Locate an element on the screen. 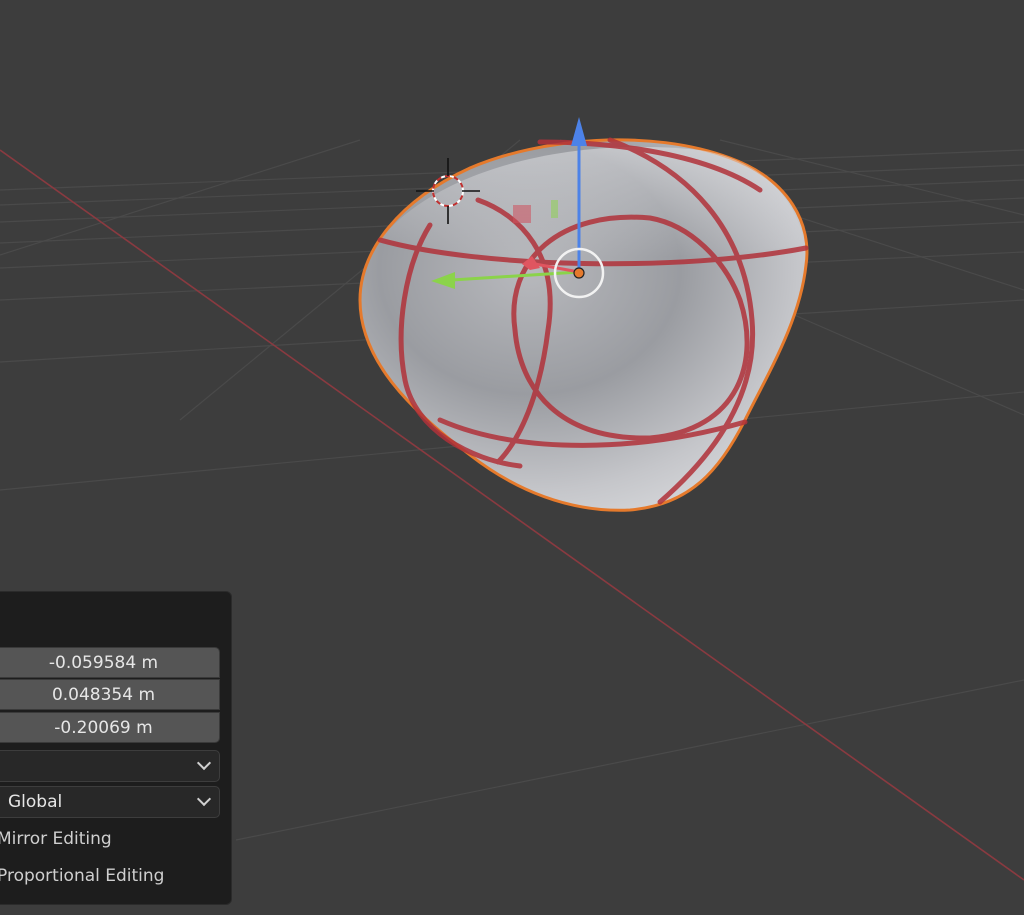 This screenshot has height=915, width=1024. proportional-editing-option: Proportional Editing is located at coordinates (82, 876).